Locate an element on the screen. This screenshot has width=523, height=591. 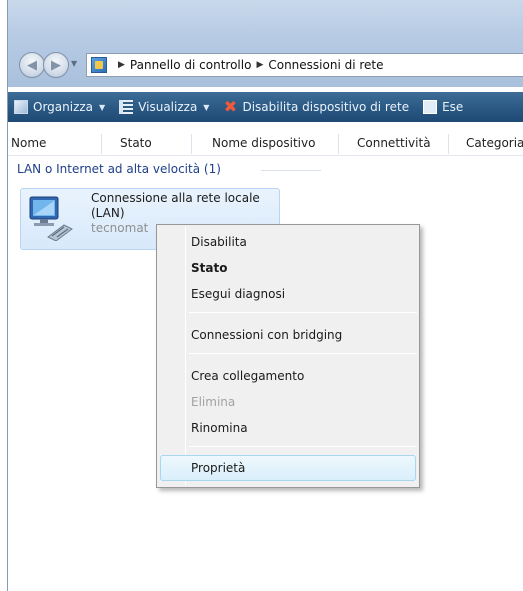
red-x-icon: ✖ is located at coordinates (230, 106).